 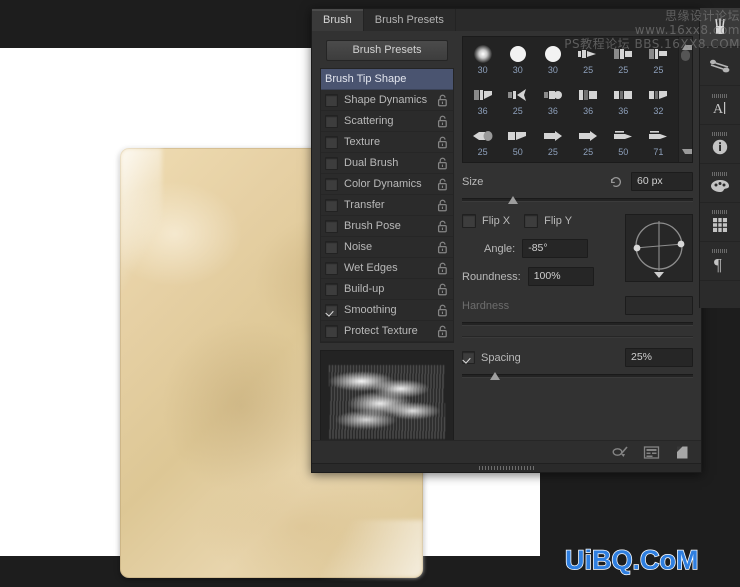 I want to click on brush-stroke-toggle-icon, so click(x=620, y=452).